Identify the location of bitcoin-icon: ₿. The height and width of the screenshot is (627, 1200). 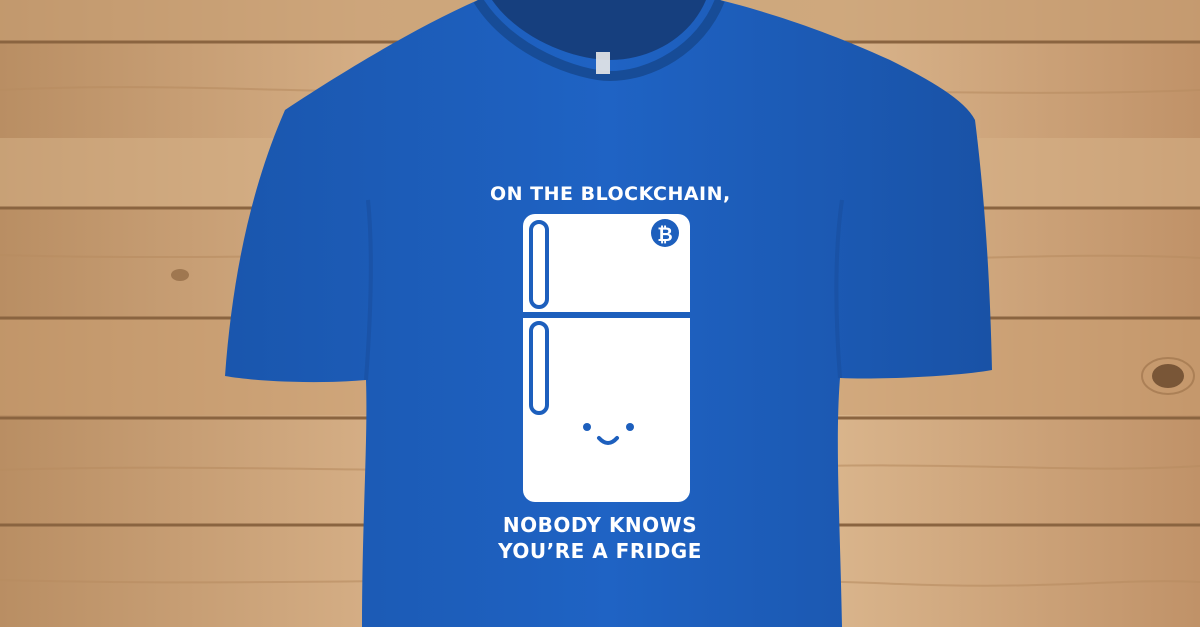
(665, 233).